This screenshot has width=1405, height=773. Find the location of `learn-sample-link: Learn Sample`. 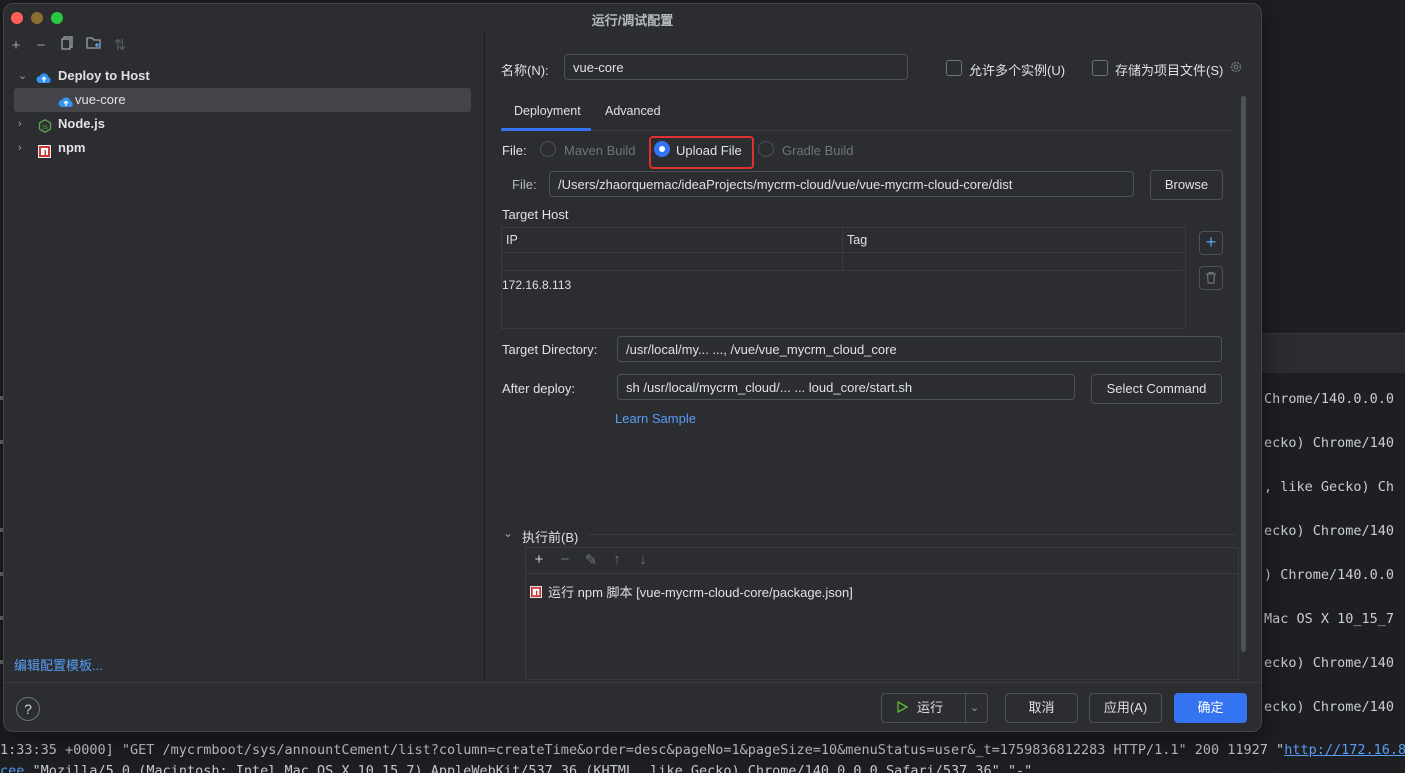

learn-sample-link: Learn Sample is located at coordinates (655, 418).